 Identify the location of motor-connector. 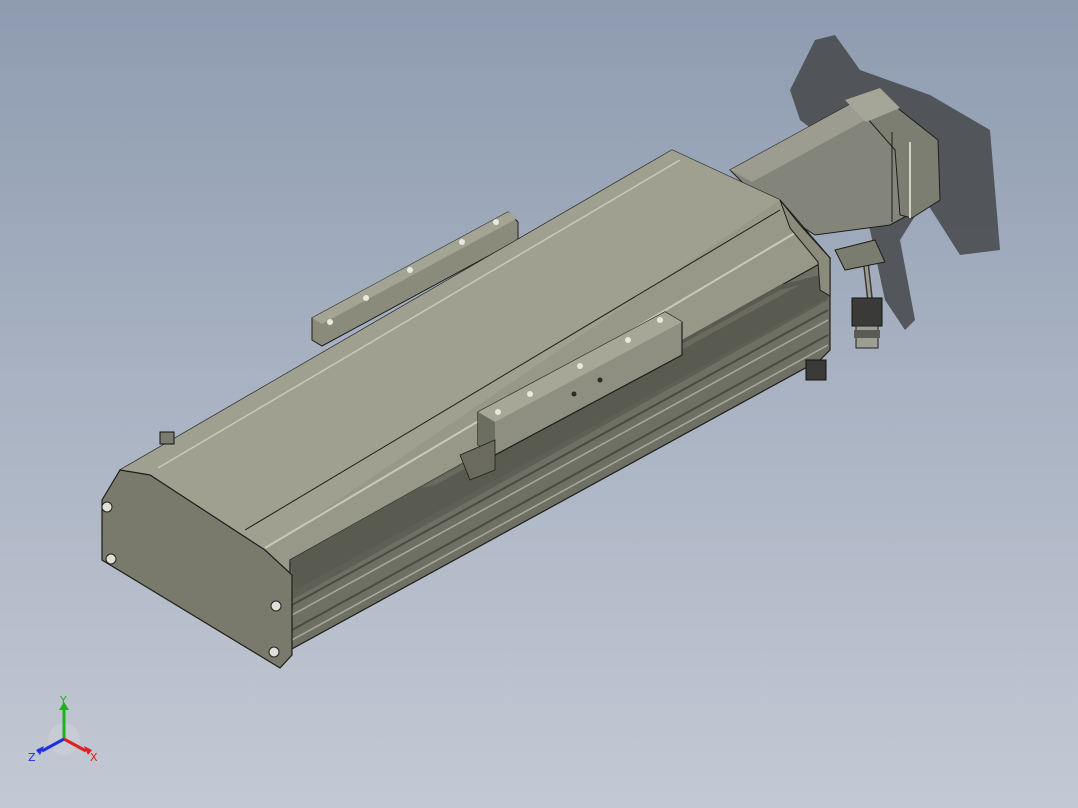
(867, 312).